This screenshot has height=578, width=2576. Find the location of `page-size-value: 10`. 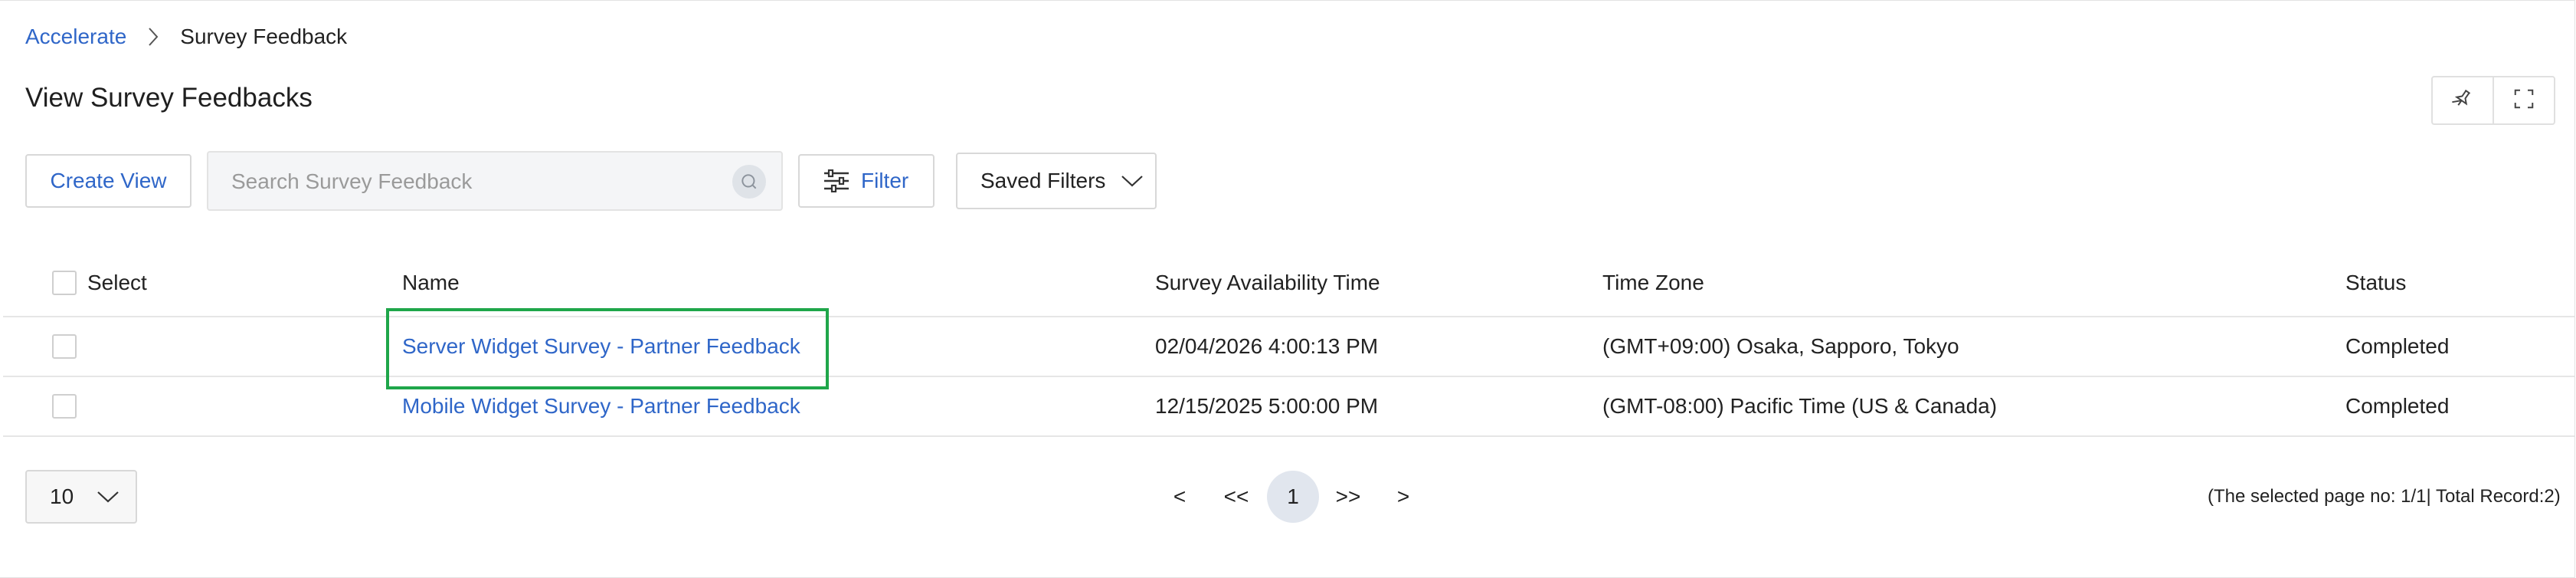

page-size-value: 10 is located at coordinates (62, 496).